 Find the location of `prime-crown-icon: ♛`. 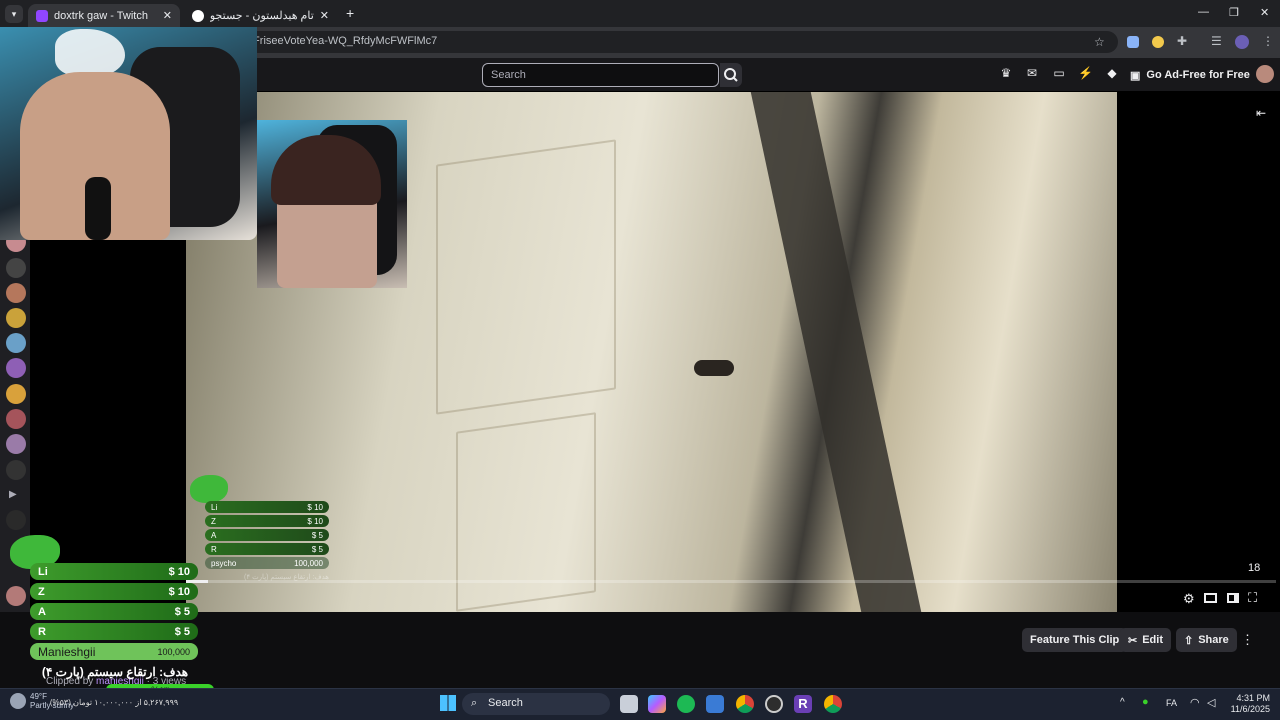

prime-crown-icon: ♛ is located at coordinates (1006, 74).